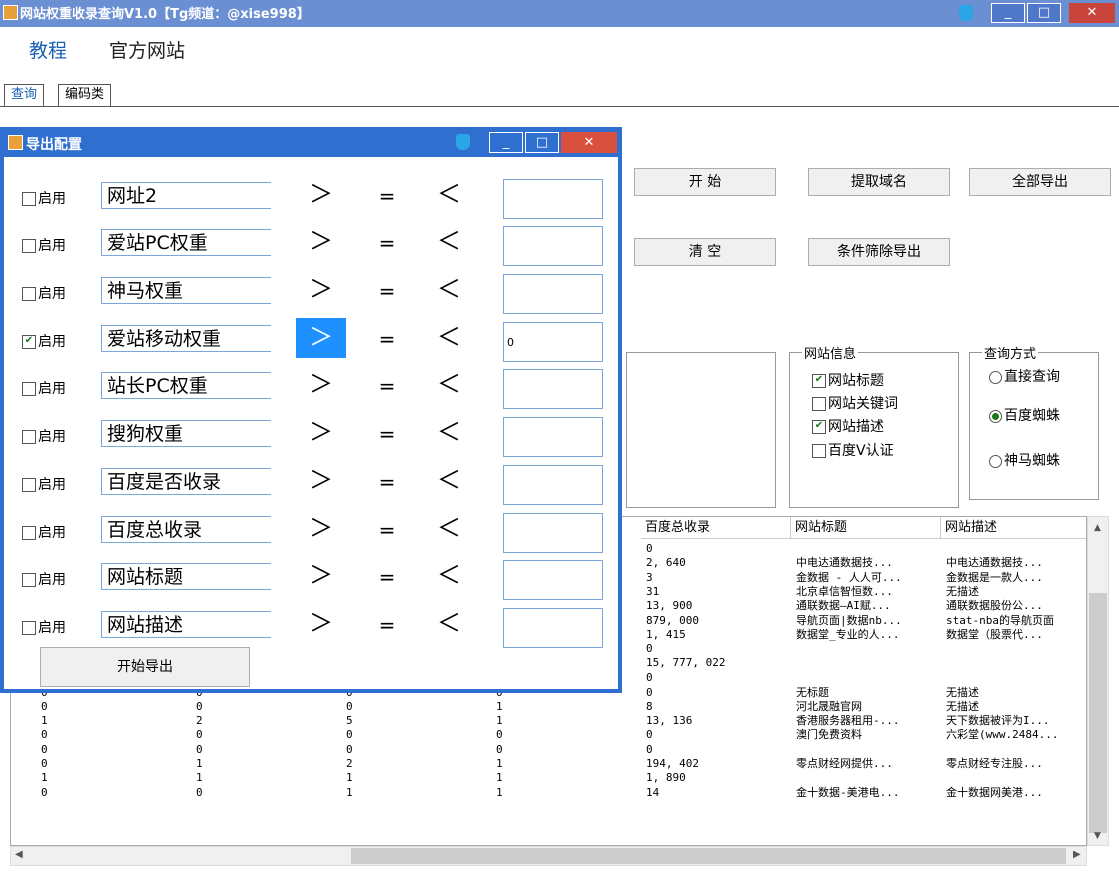 This screenshot has width=1119, height=873. What do you see at coordinates (1098, 713) in the screenshot?
I see `scroll-thumb` at bounding box center [1098, 713].